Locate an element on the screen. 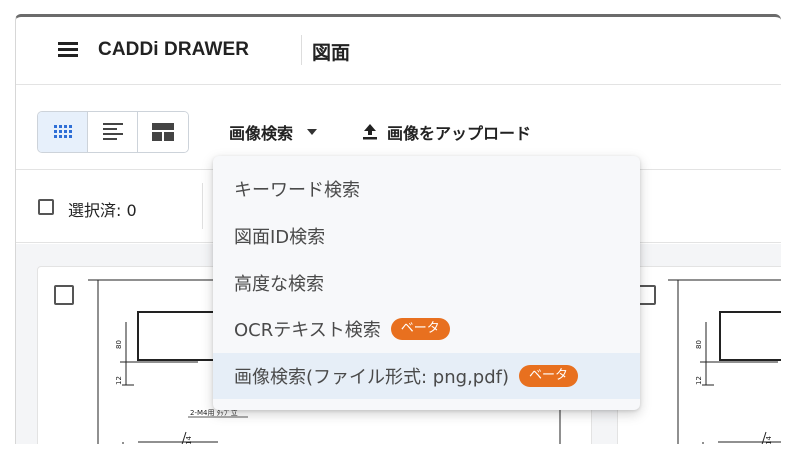 This screenshot has height=452, width=797. selection-divider is located at coordinates (202, 206).